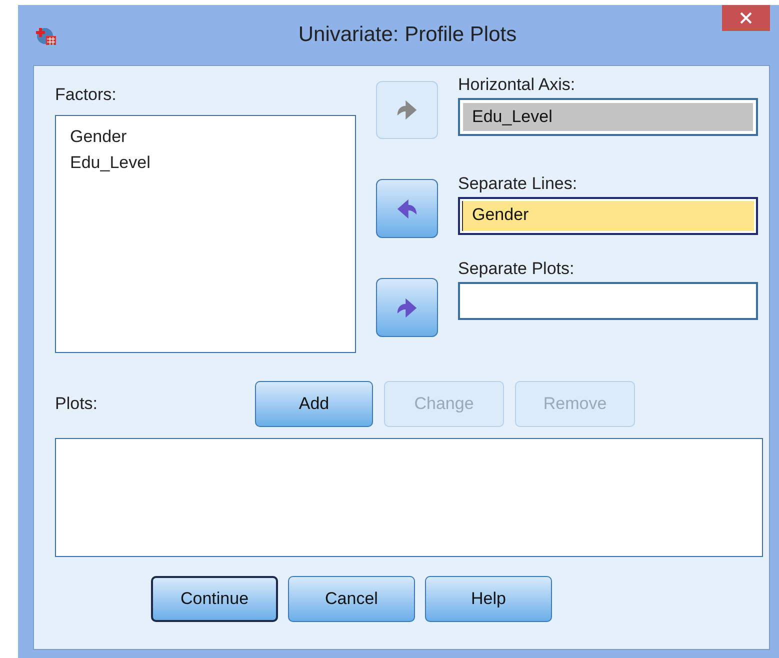  Describe the element at coordinates (86, 94) in the screenshot. I see `factors-label: Factors:` at that location.